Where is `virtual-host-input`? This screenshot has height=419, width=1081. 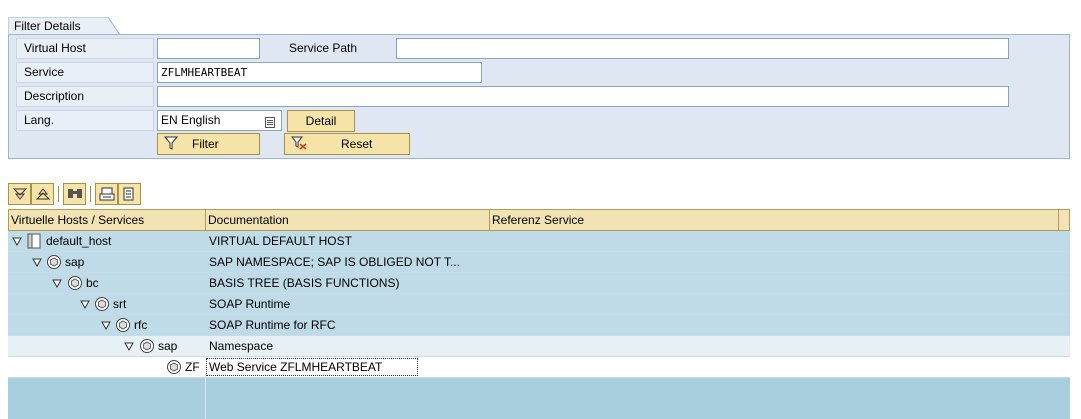
virtual-host-input is located at coordinates (208, 48).